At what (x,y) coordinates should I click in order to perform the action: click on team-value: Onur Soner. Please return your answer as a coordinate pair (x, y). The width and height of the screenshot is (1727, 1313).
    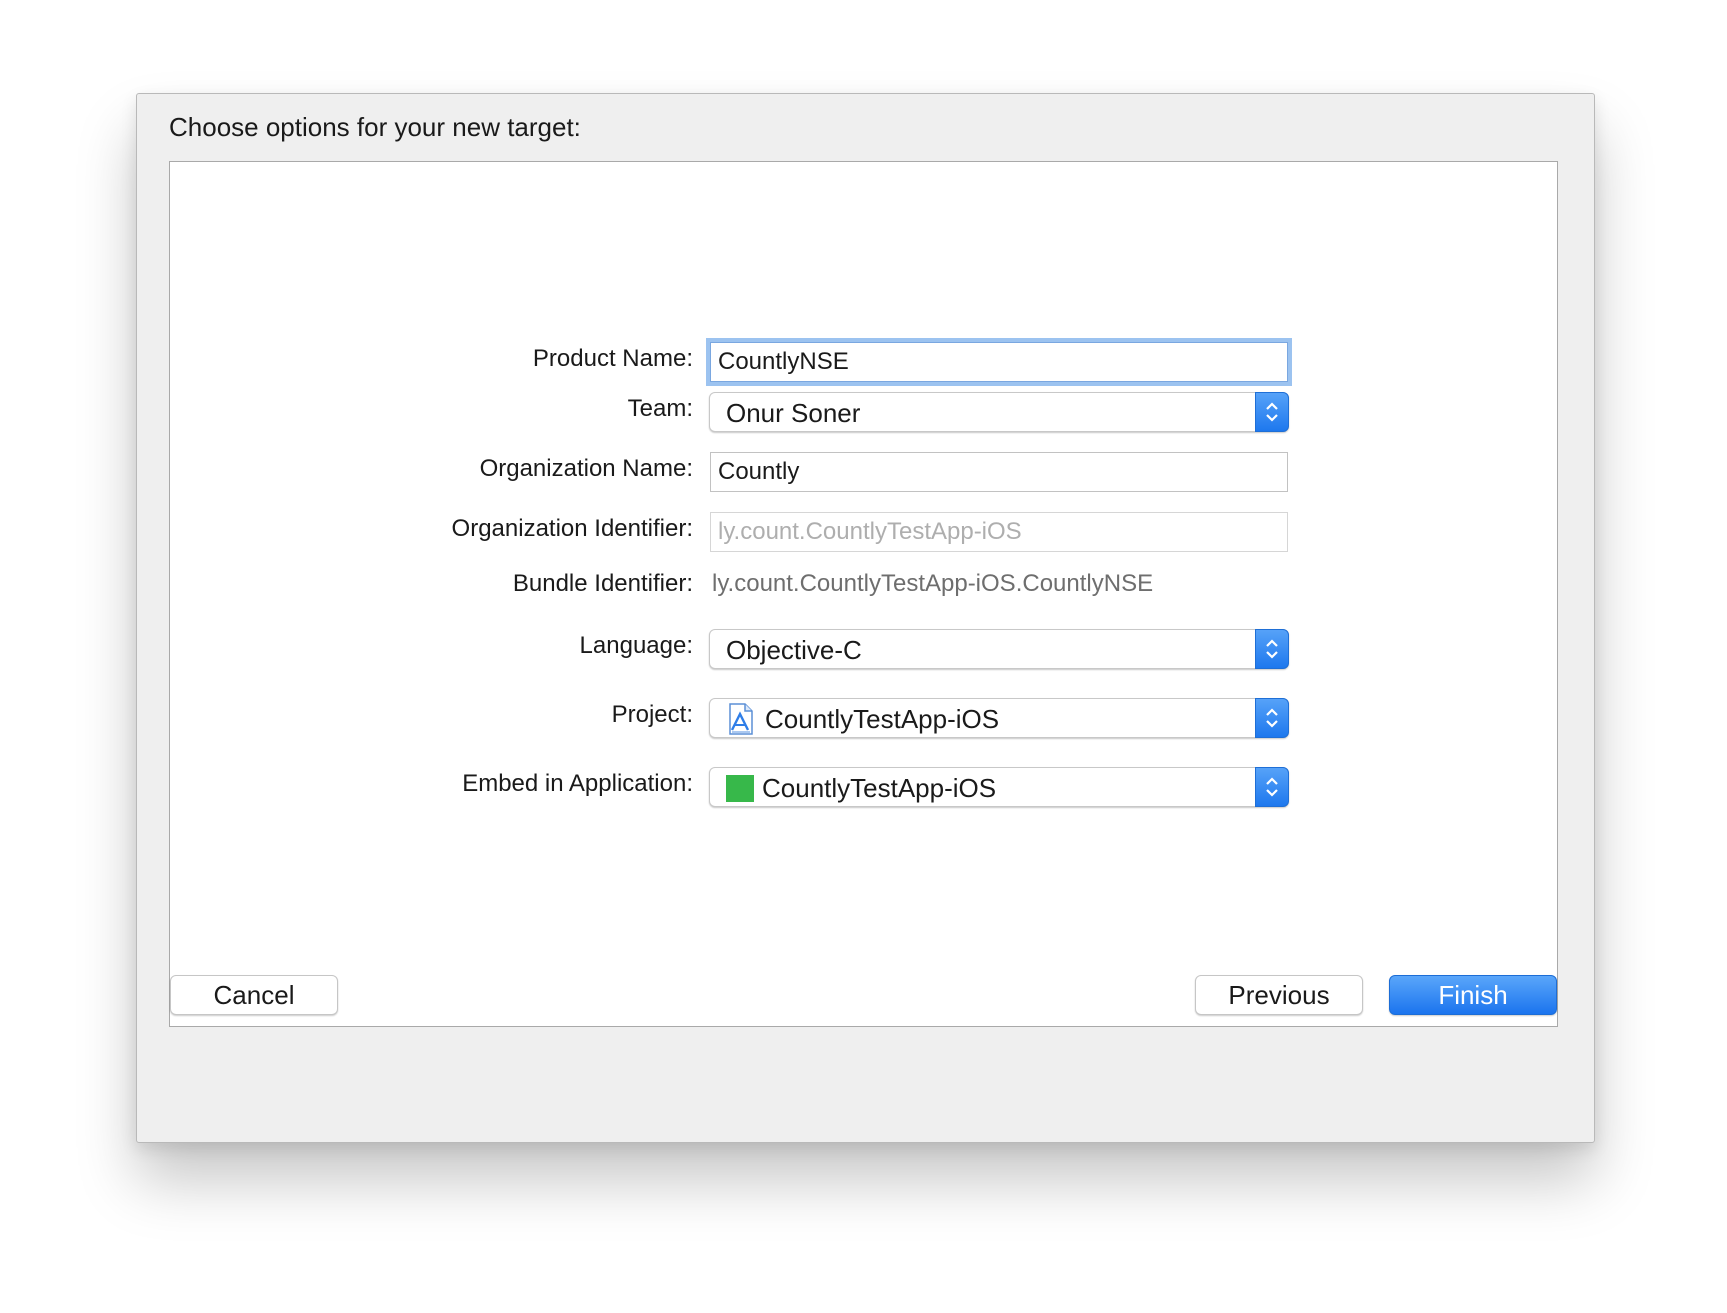
    Looking at the image, I should click on (793, 413).